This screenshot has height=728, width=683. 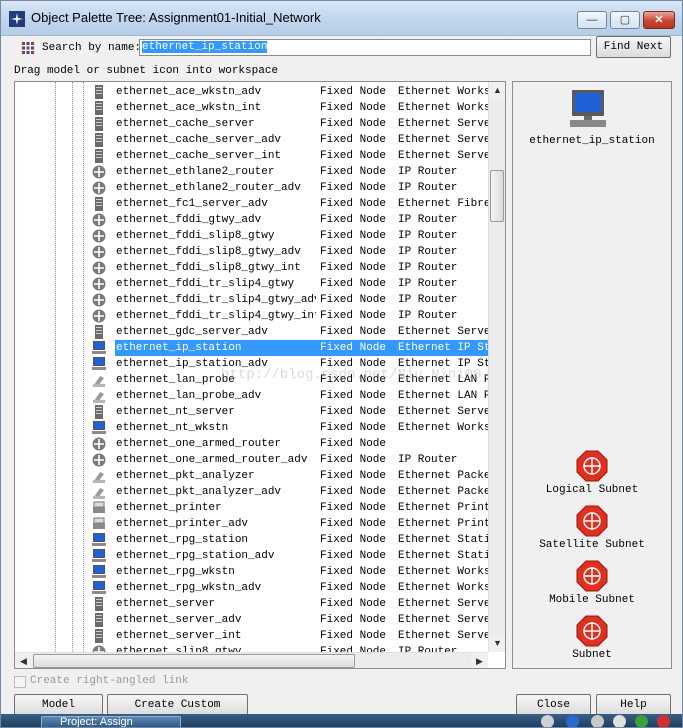 What do you see at coordinates (365, 47) in the screenshot?
I see `search-input: ethernet_ip_station` at bounding box center [365, 47].